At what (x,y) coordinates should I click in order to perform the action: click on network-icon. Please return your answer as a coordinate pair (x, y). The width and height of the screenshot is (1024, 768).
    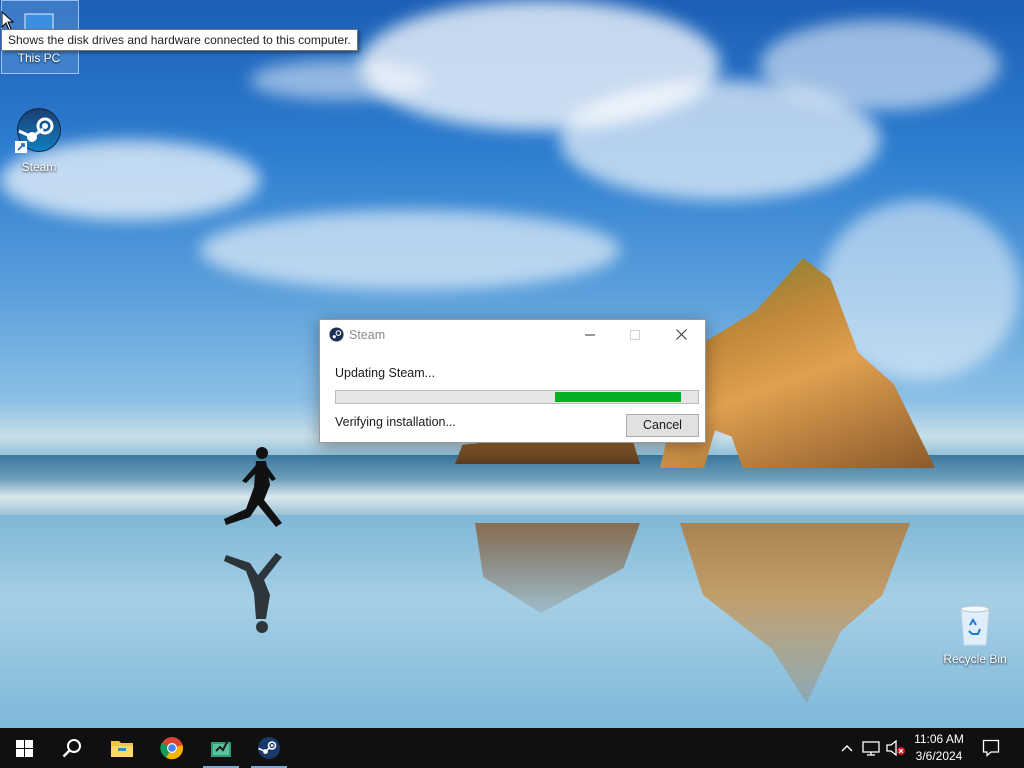
    Looking at the image, I should click on (871, 748).